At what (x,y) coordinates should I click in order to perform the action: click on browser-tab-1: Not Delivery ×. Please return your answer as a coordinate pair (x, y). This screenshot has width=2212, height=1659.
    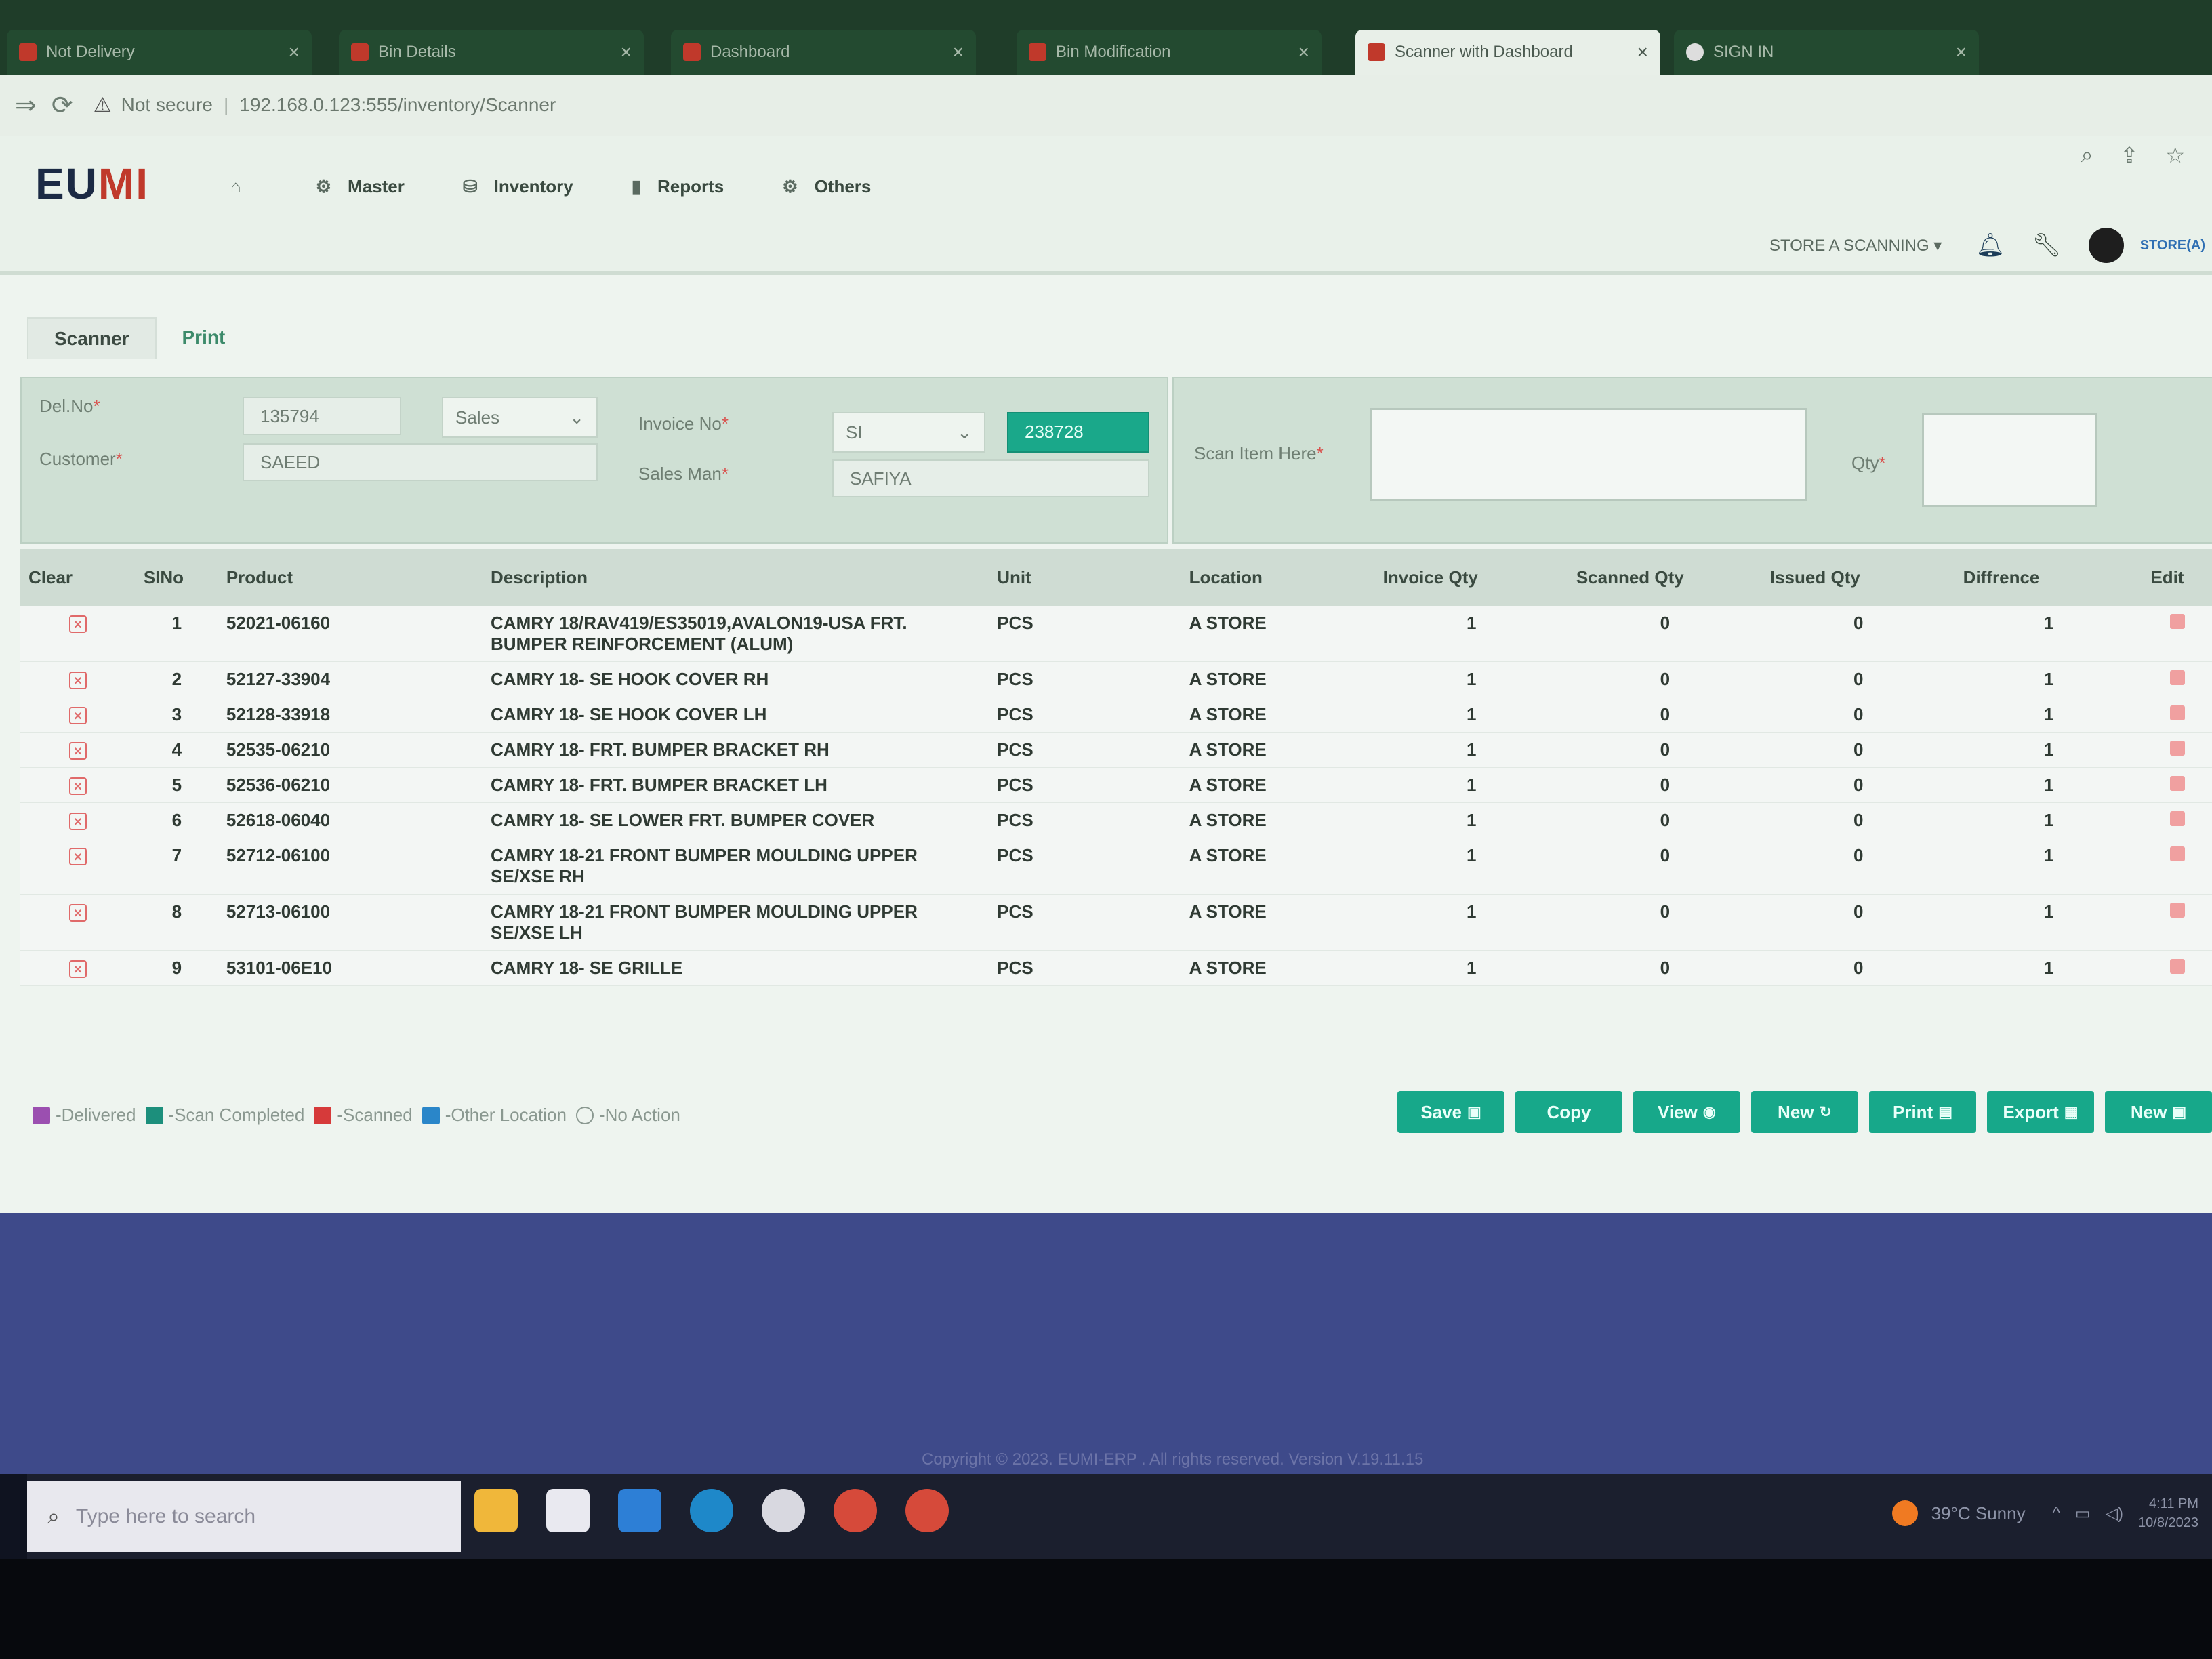
    Looking at the image, I should click on (159, 52).